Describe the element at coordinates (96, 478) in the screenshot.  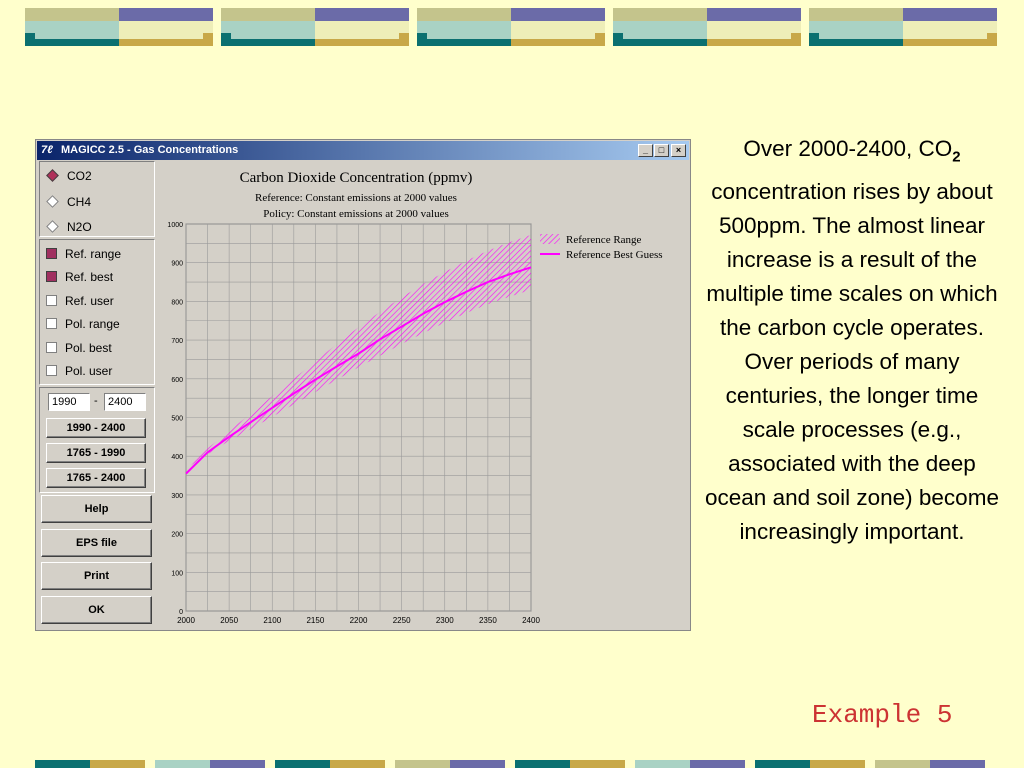
I see `period-1765-2400-button: 1765 - 2400` at that location.